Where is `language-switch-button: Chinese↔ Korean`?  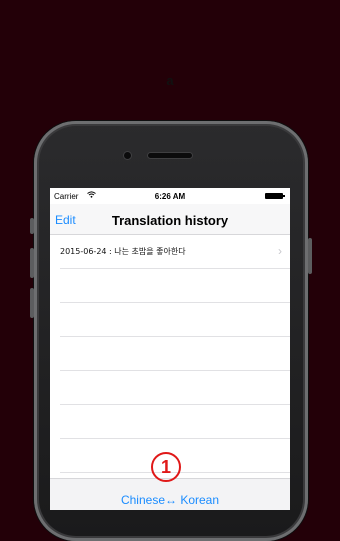
language-switch-button: Chinese↔ Korean is located at coordinates (170, 500).